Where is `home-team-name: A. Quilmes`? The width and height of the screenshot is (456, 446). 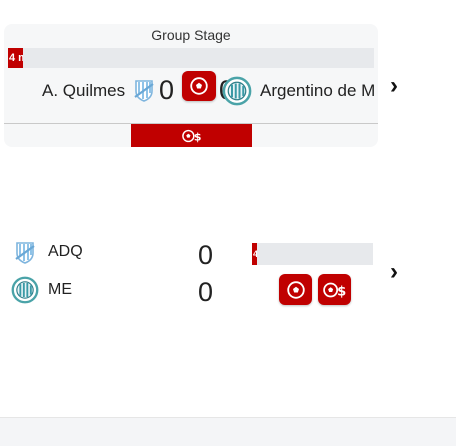 home-team-name: A. Quilmes is located at coordinates (84, 90).